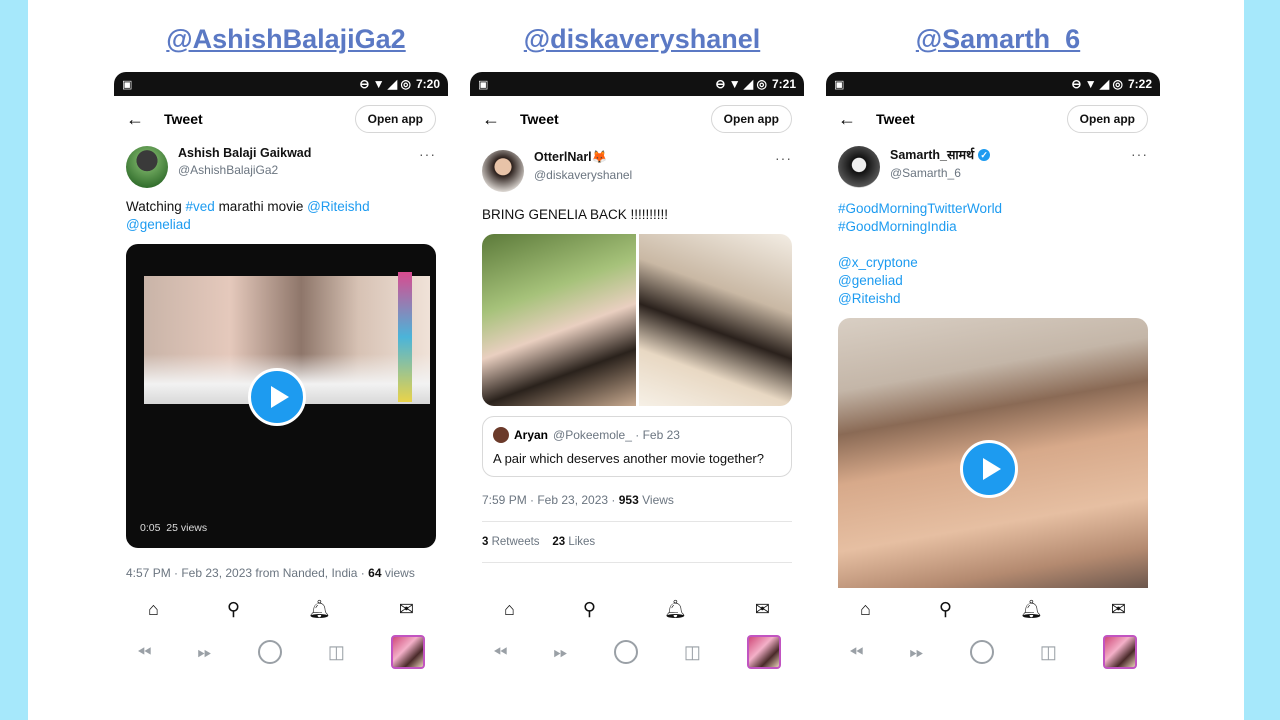 The width and height of the screenshot is (1280, 720). What do you see at coordinates (993, 209) in the screenshot?
I see `hashtag-link: #GoodMorningTwitterWorld` at bounding box center [993, 209].